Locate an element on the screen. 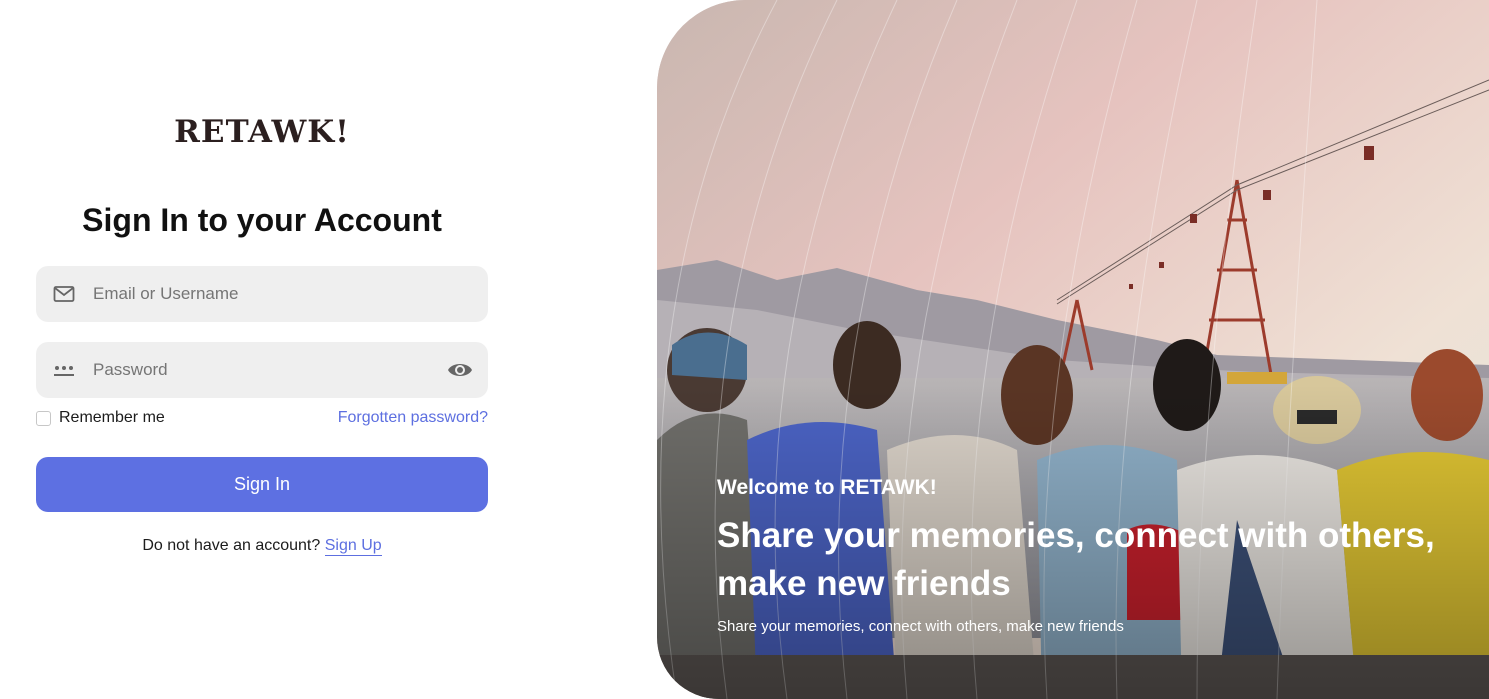 The image size is (1489, 699). forgot-password-link: Forgotten password? is located at coordinates (413, 418).